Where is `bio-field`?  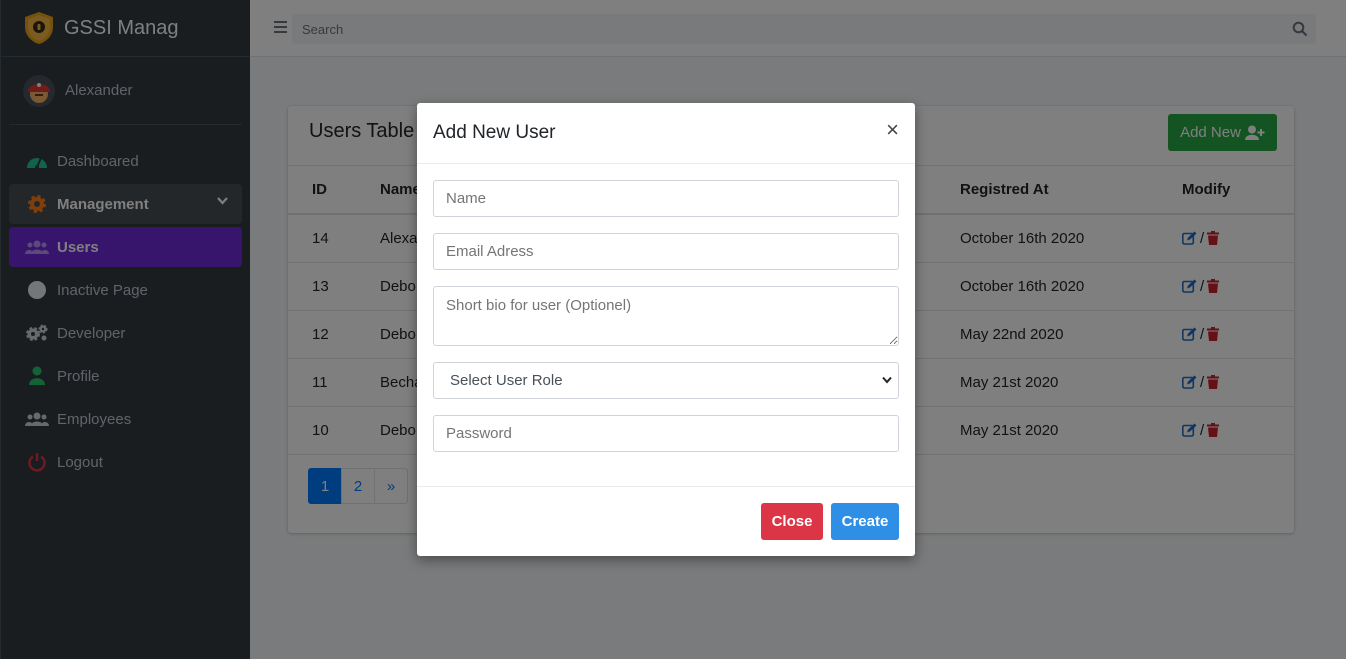
bio-field is located at coordinates (666, 316).